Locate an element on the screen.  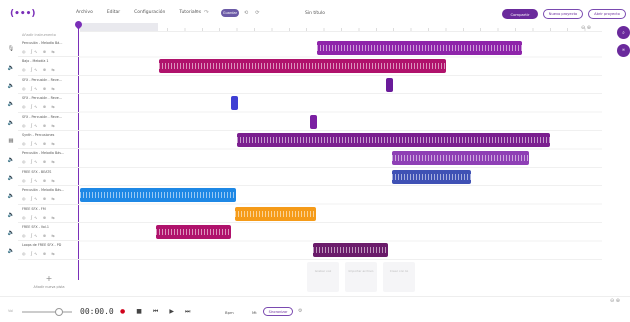
track-row: Loops de FREE SFX - PD ◎ ʃ∿ ⊕ ⇆ is located at coordinates (49, 250).